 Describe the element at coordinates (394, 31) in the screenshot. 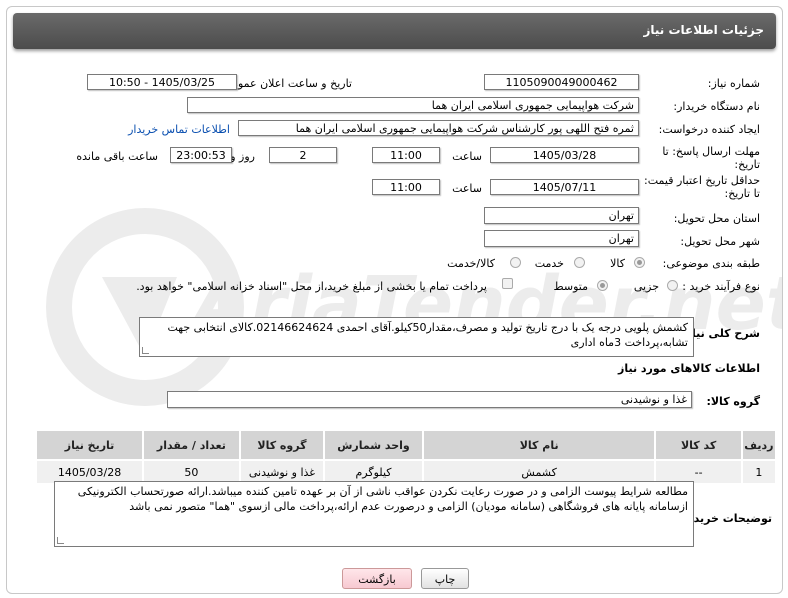

I see `panel-titlebar: جزئیات اطلاعات نیاز` at that location.